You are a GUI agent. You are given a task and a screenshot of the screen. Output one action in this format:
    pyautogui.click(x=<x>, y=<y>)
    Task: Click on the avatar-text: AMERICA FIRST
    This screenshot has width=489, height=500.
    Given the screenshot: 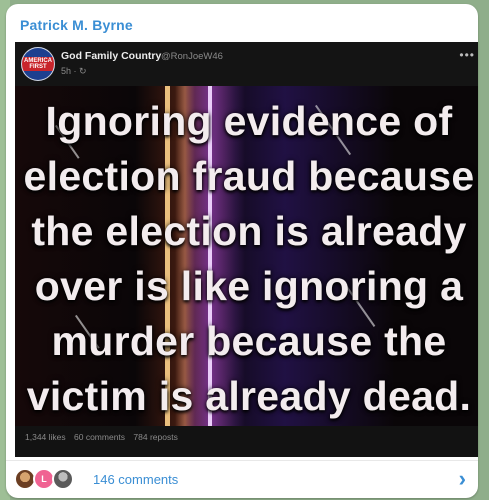 What is the action you would take?
    pyautogui.click(x=38, y=64)
    